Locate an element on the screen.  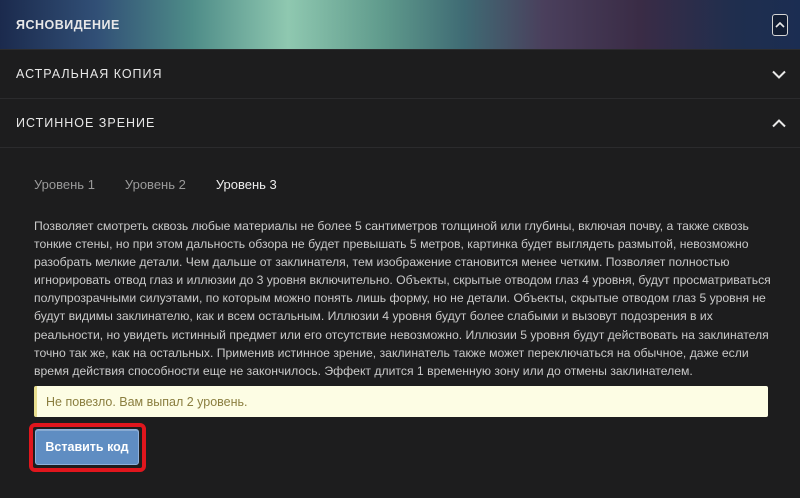
accordion-header-astral-copy: Астральная копия is located at coordinates (400, 74).